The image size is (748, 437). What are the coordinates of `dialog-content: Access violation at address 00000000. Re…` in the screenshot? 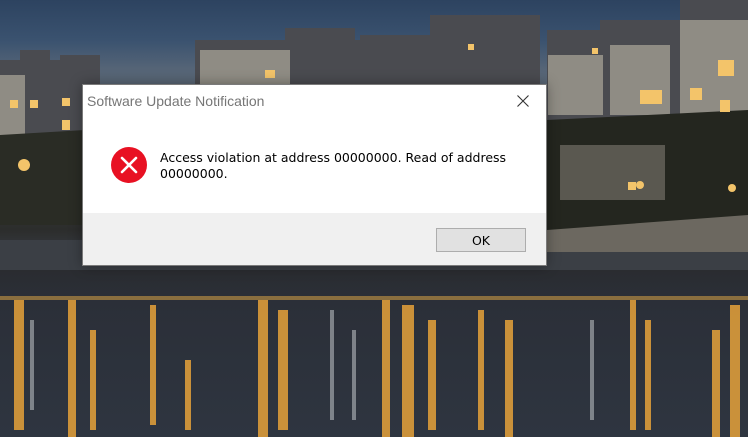 It's located at (314, 164).